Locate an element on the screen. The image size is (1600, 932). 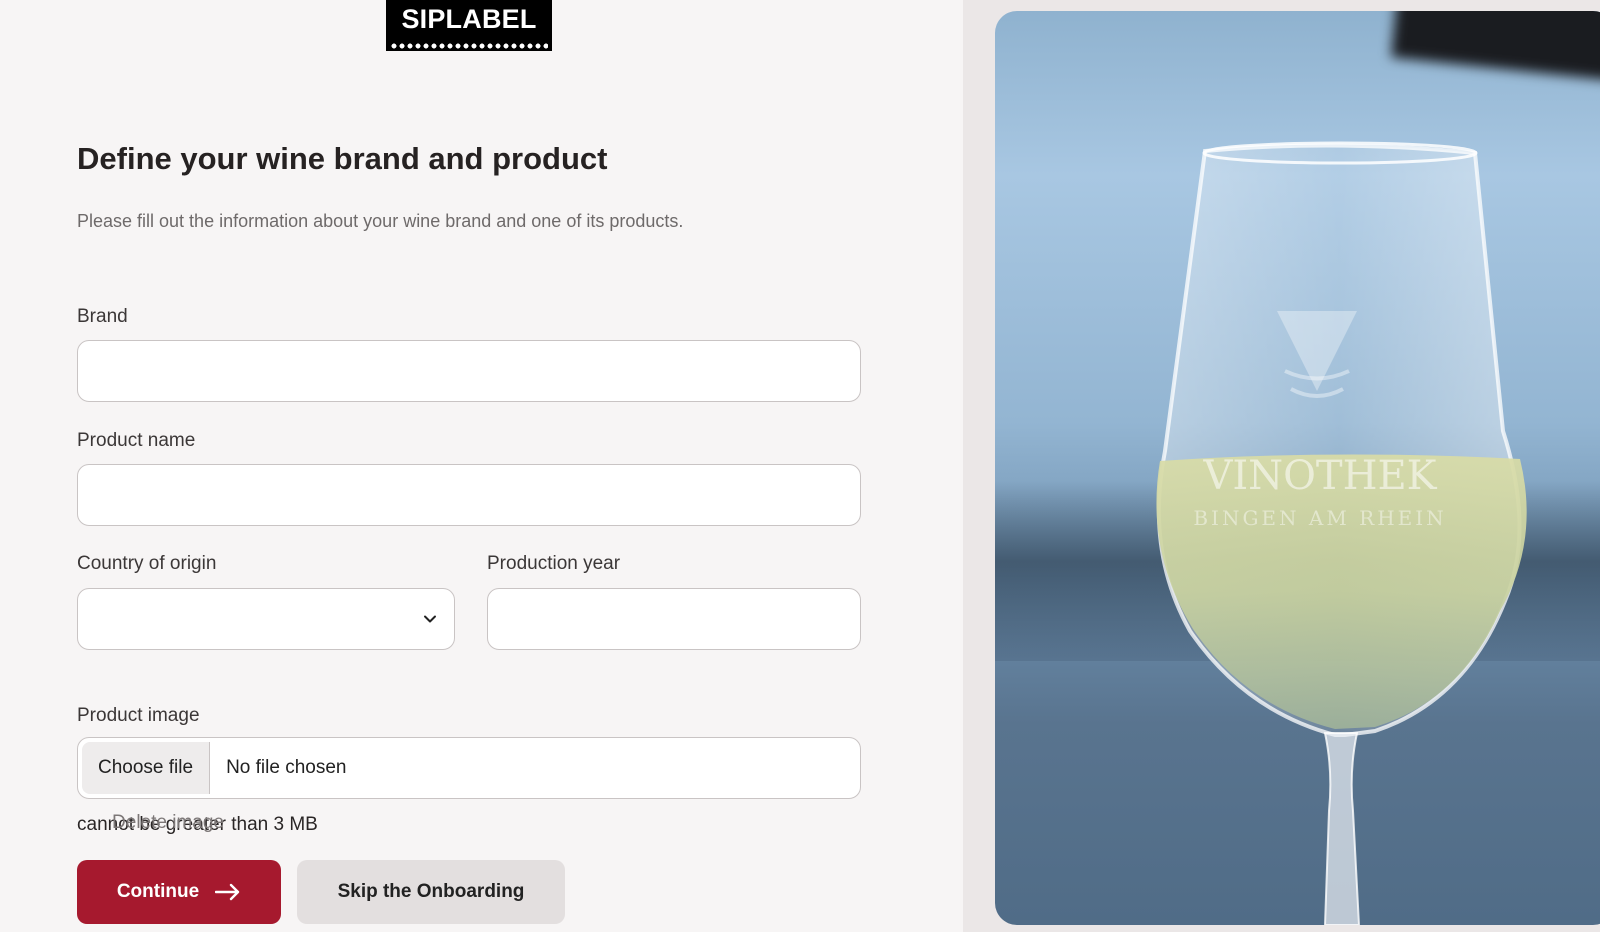
continue-label: Continue is located at coordinates (158, 891).